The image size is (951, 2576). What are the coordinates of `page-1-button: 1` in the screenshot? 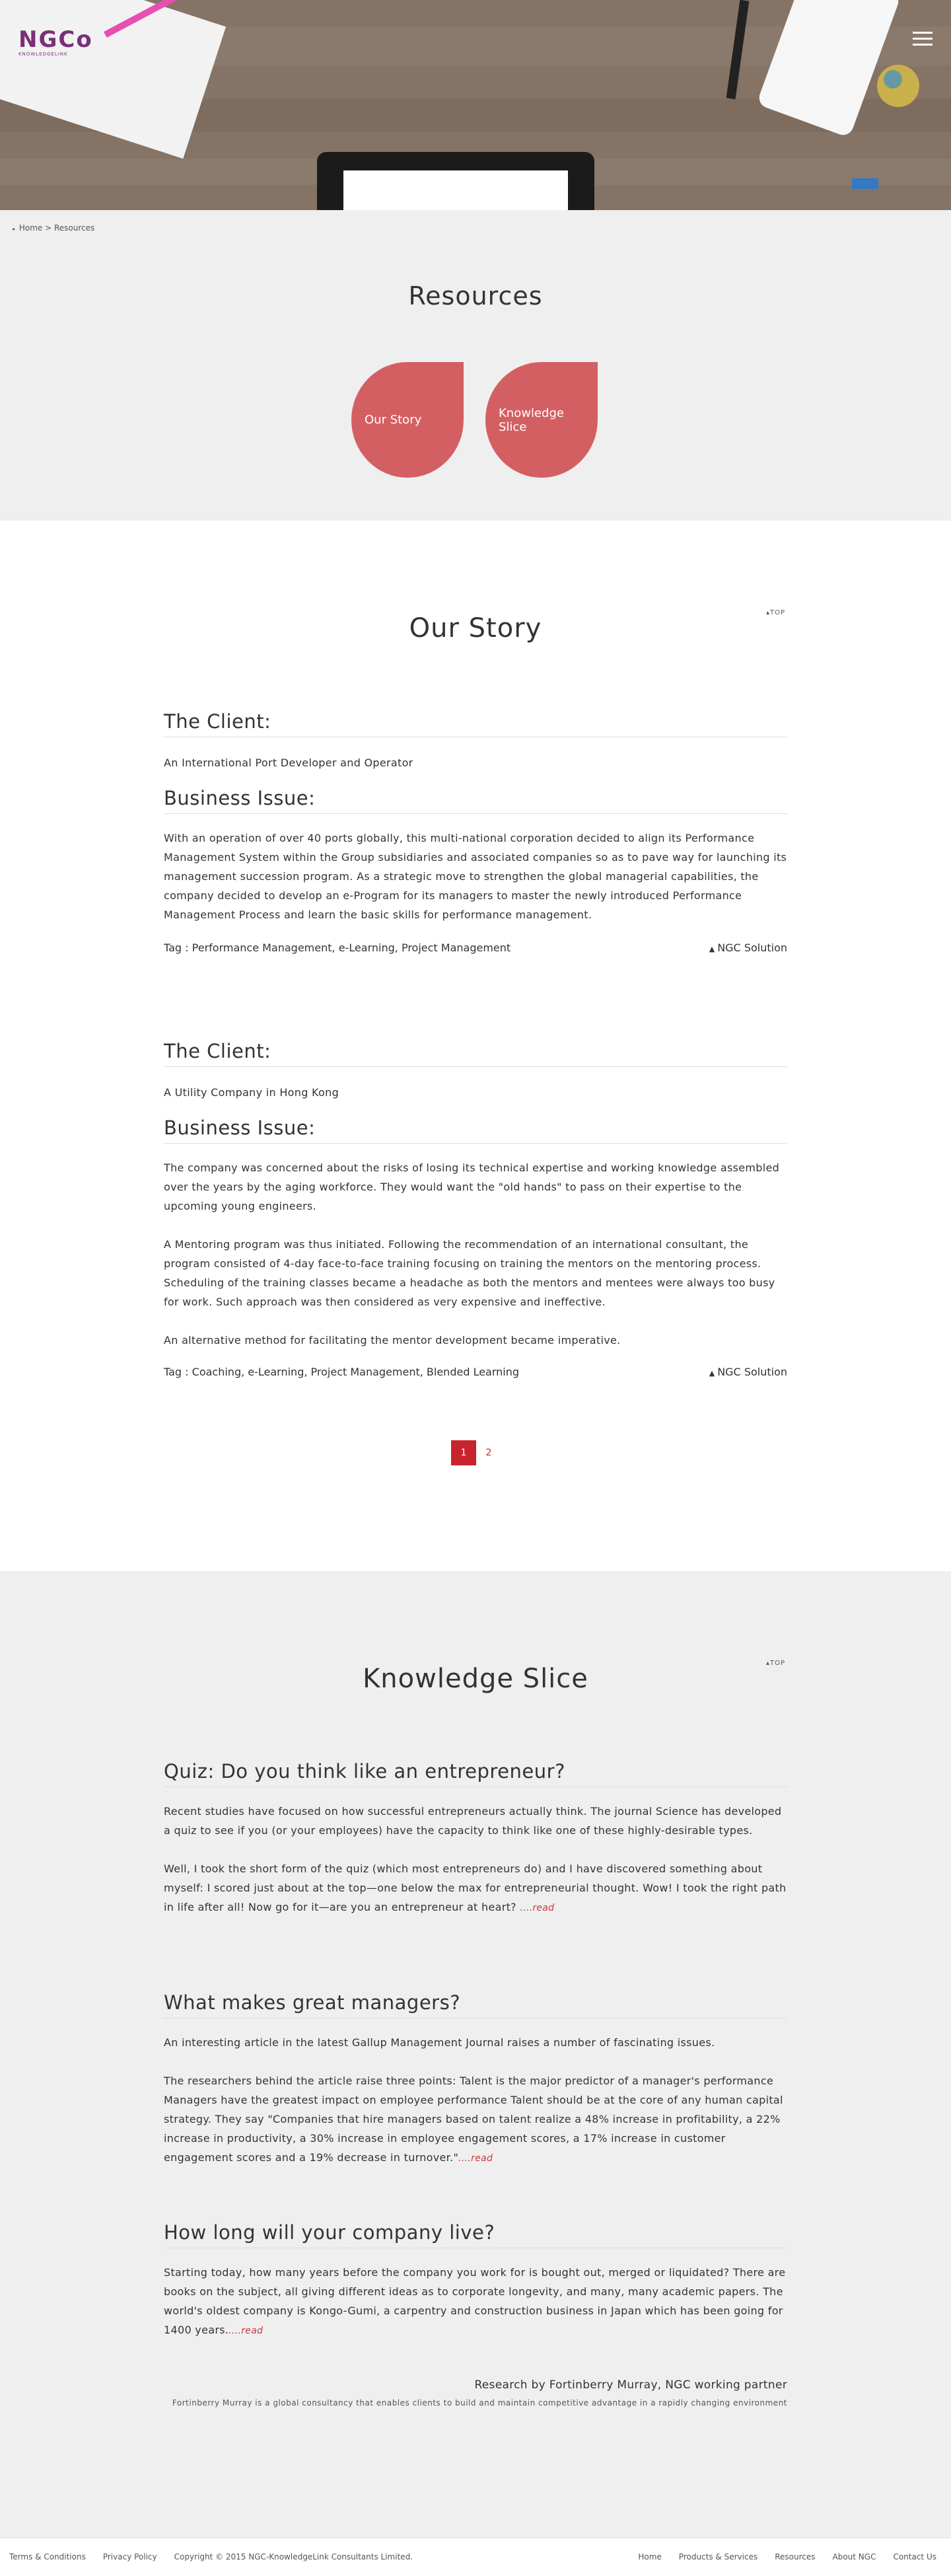 It's located at (463, 1452).